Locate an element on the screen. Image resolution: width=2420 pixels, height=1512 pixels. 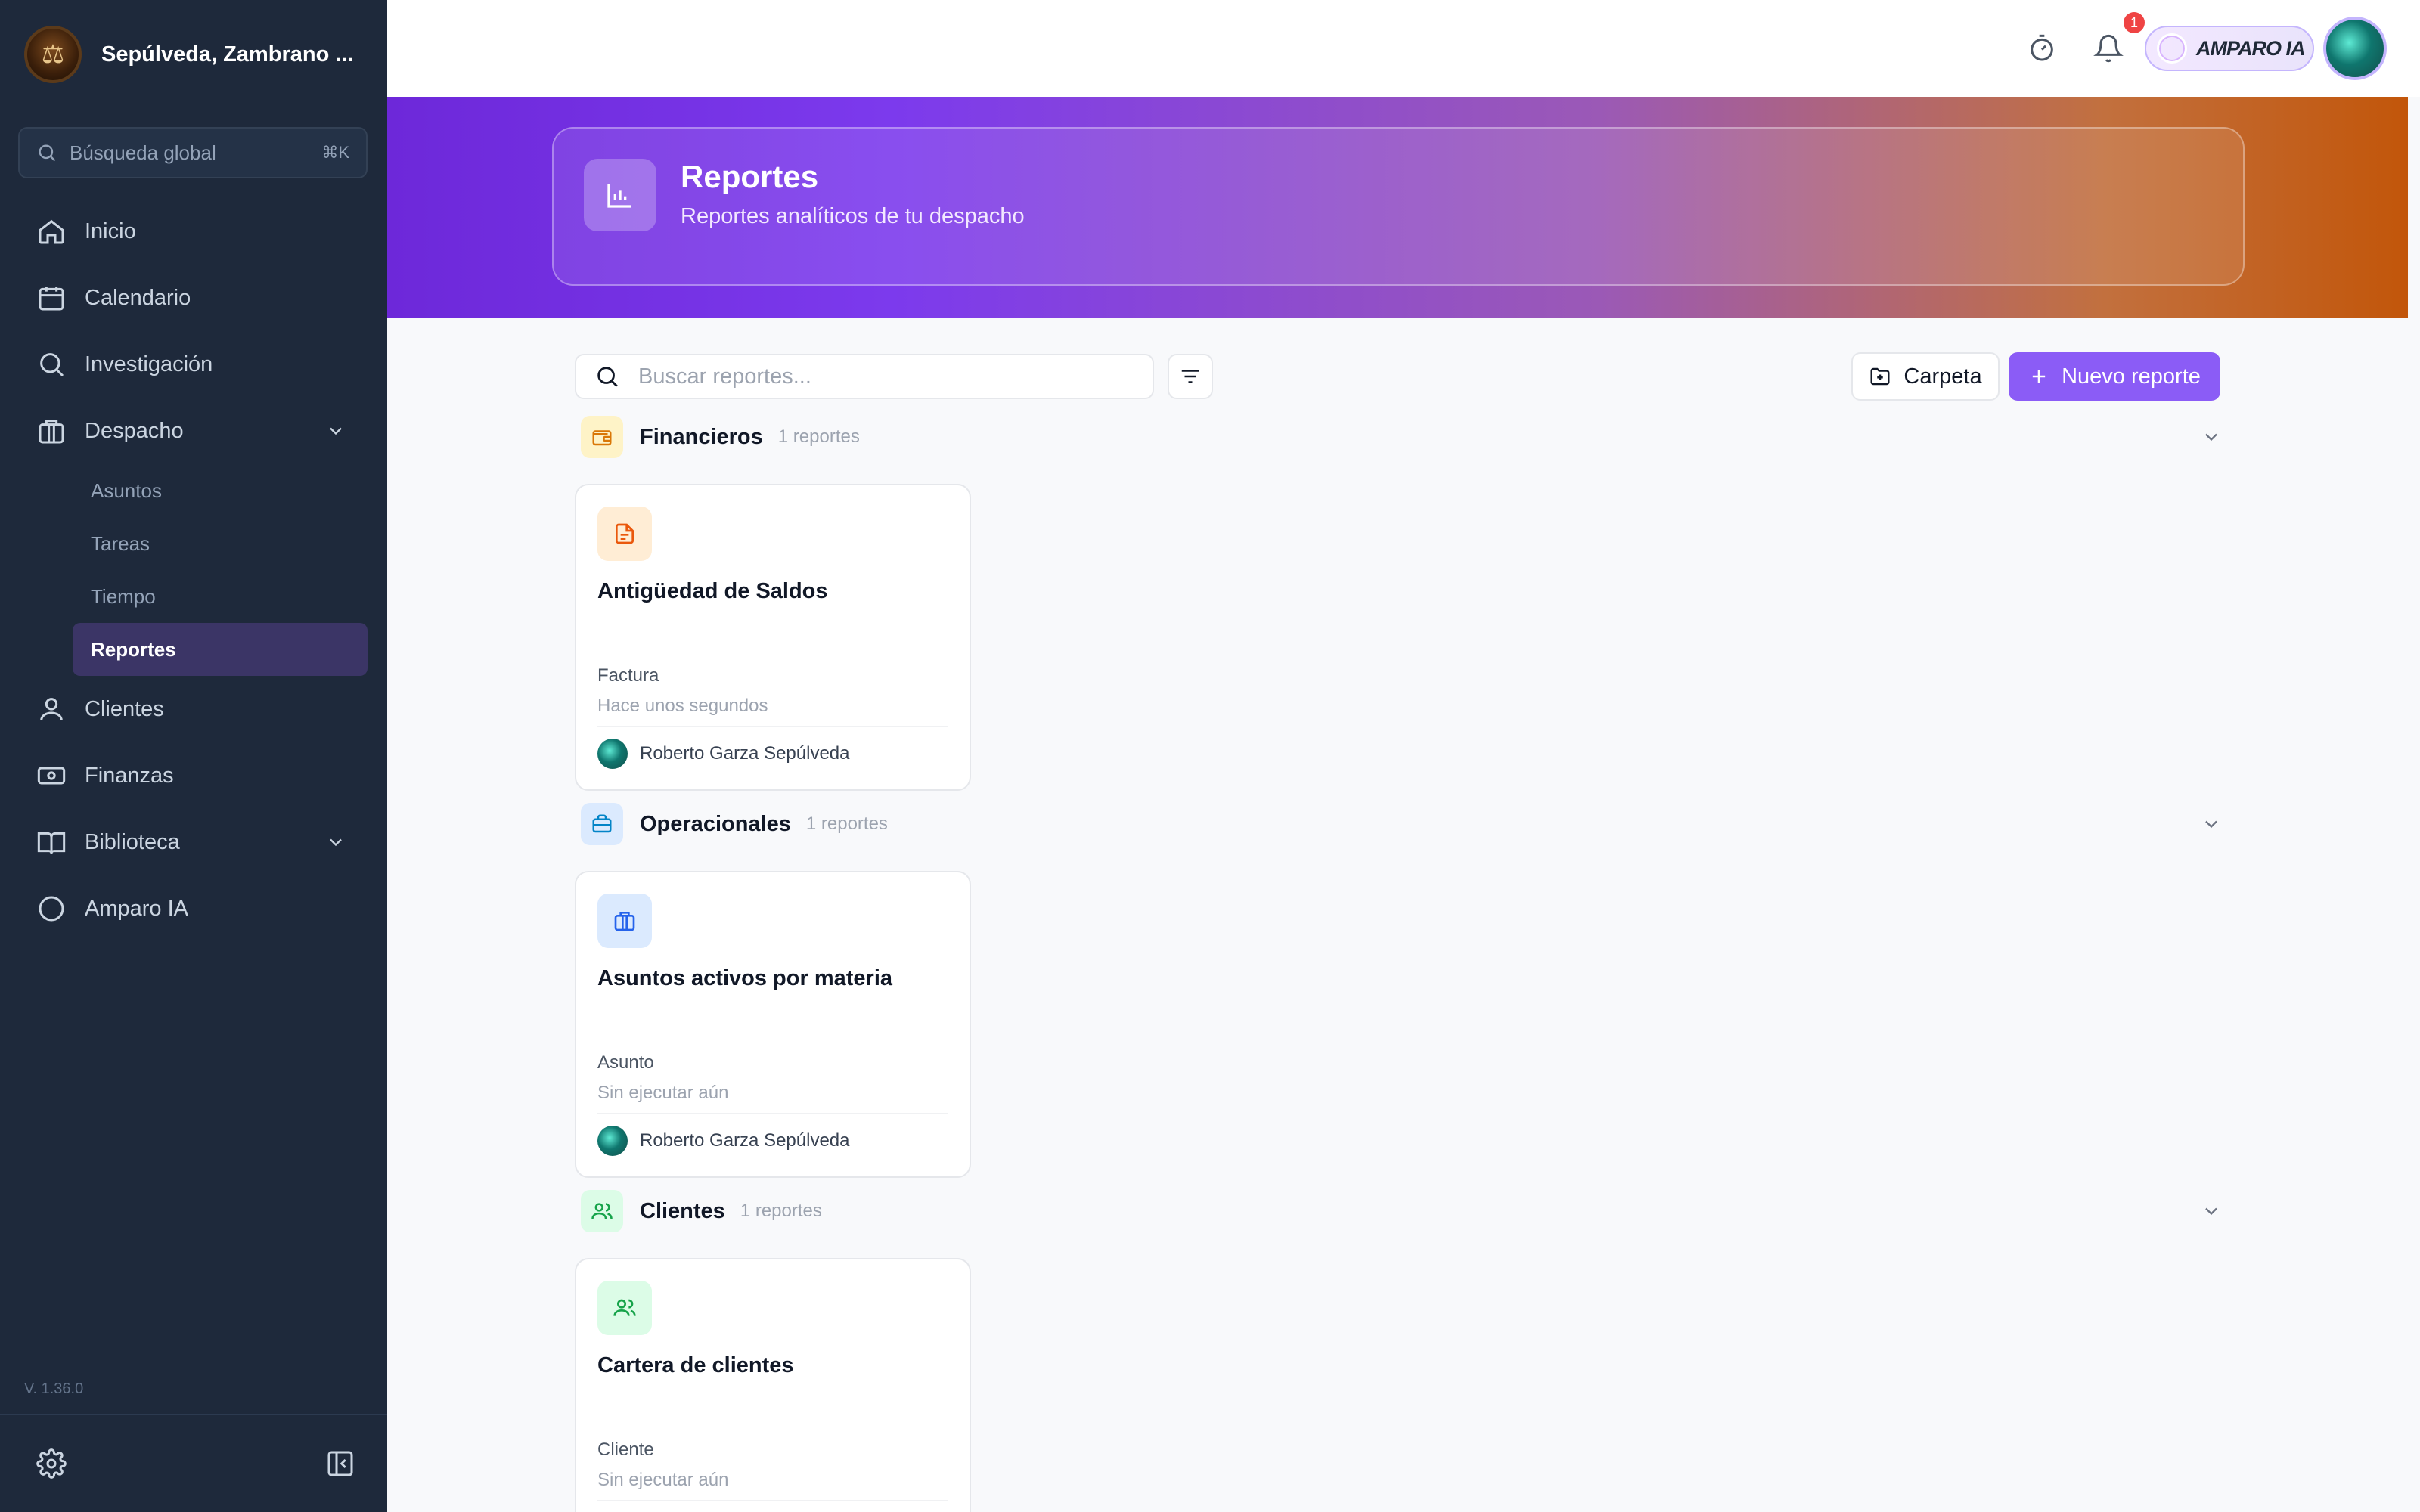
report-type: Cliente is located at coordinates (625, 1449).